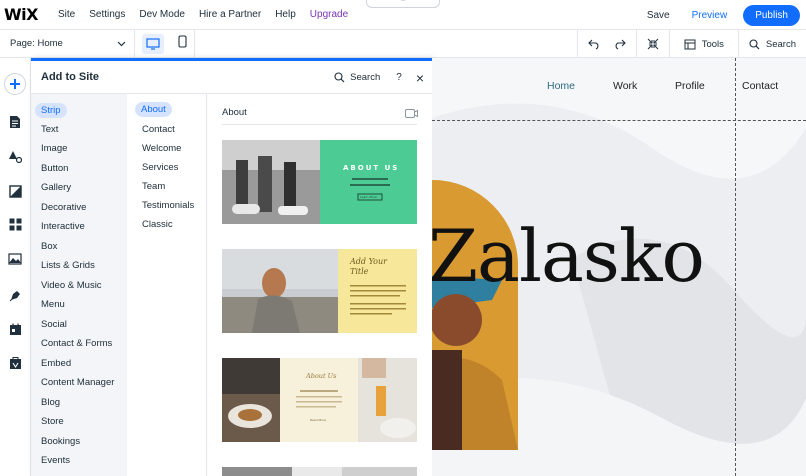 This screenshot has width=806, height=476. What do you see at coordinates (153, 43) in the screenshot?
I see `desktop-view-button` at bounding box center [153, 43].